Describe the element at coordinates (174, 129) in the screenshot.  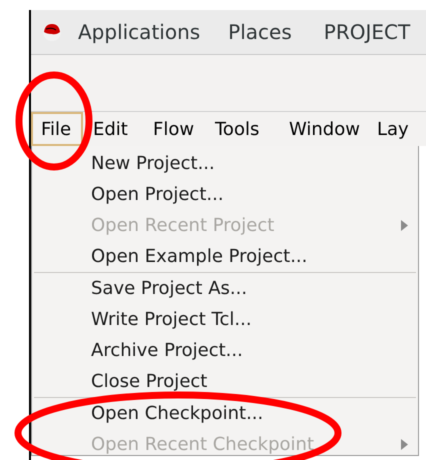
I see `menu-title: Flow` at that location.